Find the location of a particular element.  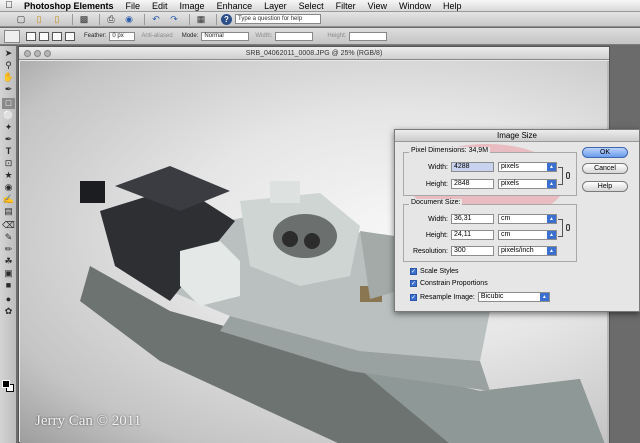

online-print-icon: ◉ is located at coordinates (129, 19).